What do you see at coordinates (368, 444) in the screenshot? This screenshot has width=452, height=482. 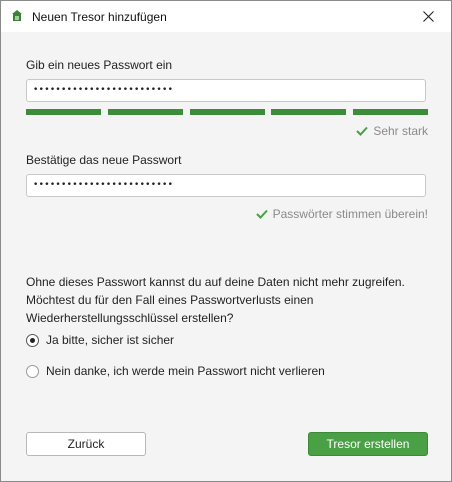 I see `create-vault-button: Tresor erstellen` at bounding box center [368, 444].